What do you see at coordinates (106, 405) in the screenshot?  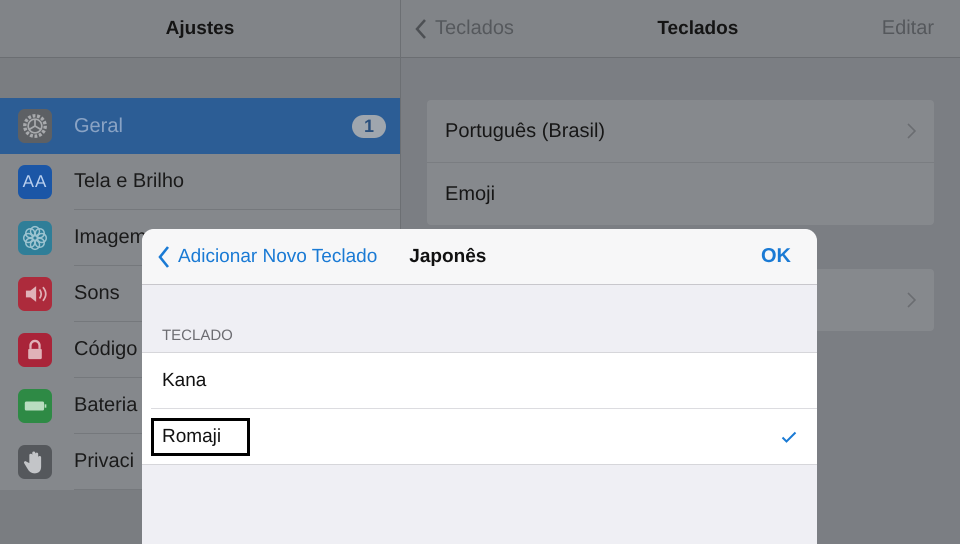 I see `item-label: Bateria` at bounding box center [106, 405].